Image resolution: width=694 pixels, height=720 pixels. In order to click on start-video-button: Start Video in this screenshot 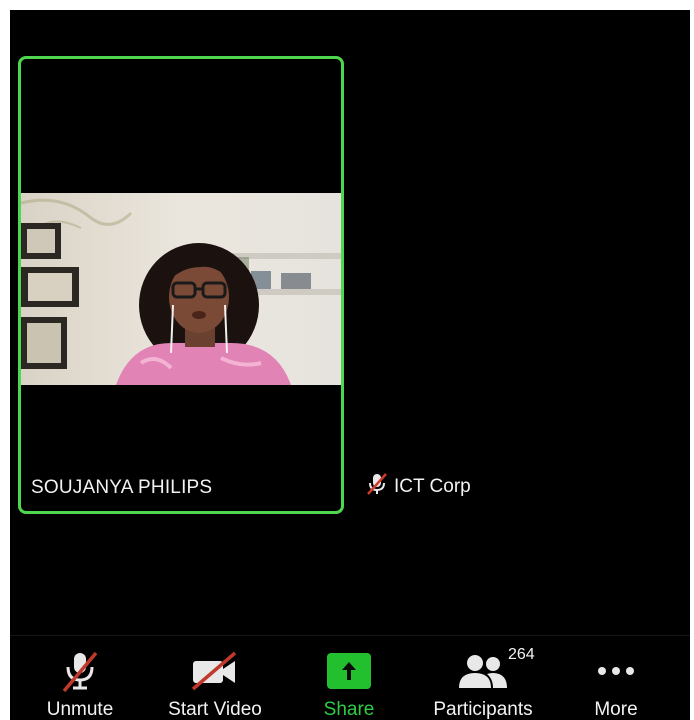, I will do `click(215, 678)`.